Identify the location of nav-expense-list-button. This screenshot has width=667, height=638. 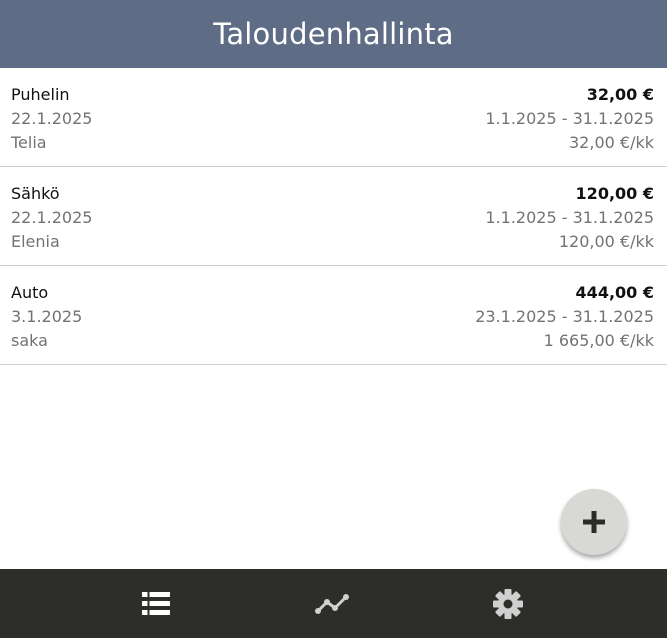
(156, 603).